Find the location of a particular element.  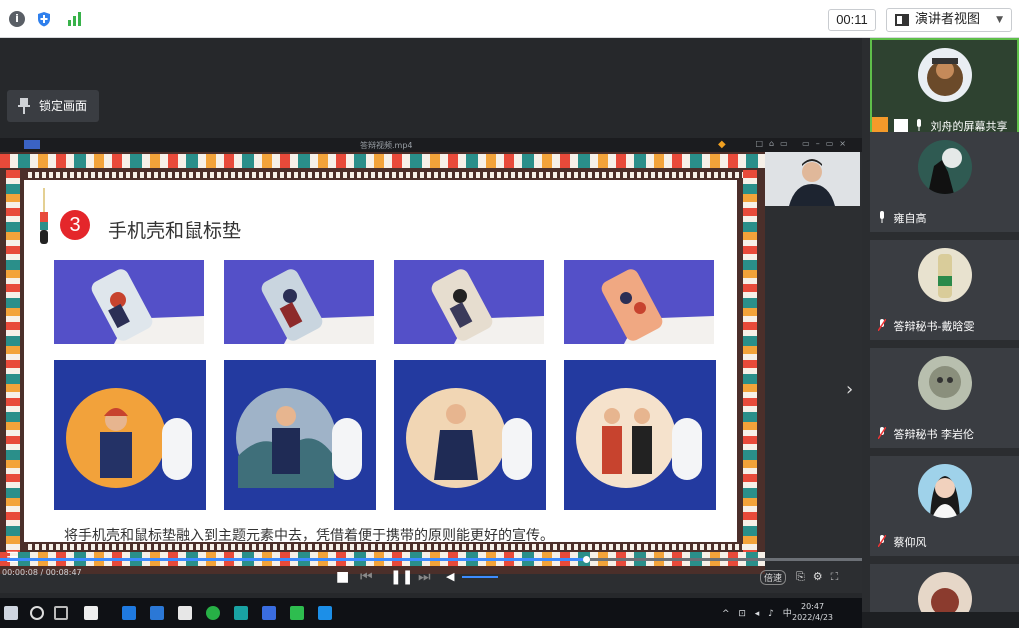

slide-number-badge: 3 is located at coordinates (75, 225).